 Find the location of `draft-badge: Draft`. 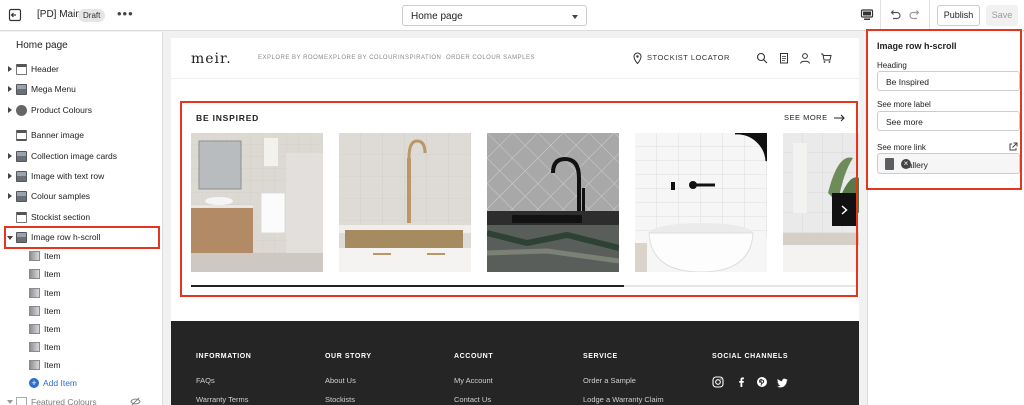

draft-badge: Draft is located at coordinates (92, 15).